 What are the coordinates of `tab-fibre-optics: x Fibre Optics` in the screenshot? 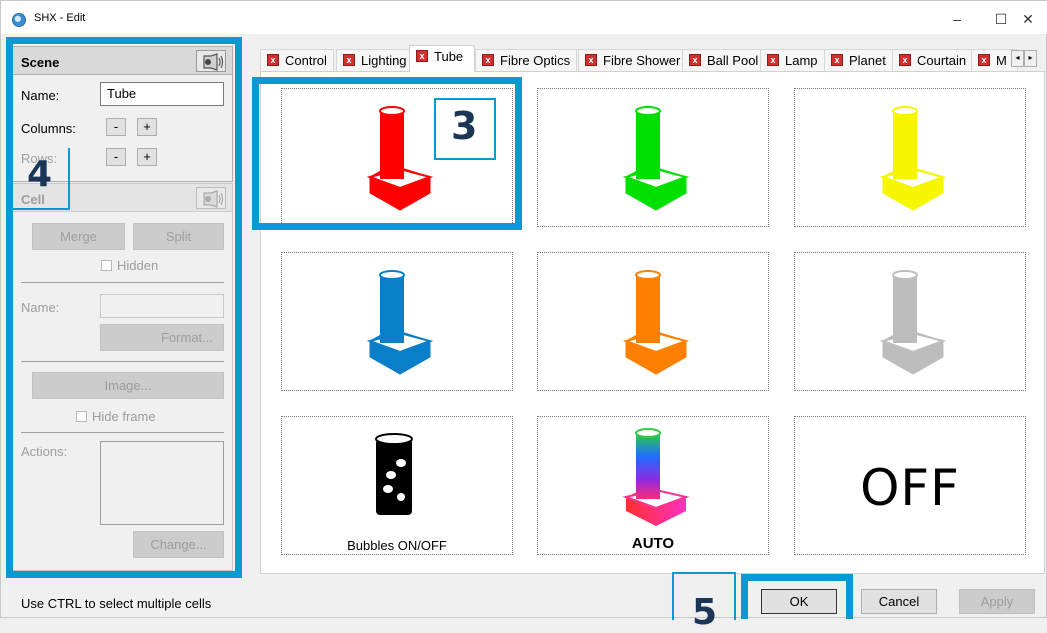 It's located at (526, 60).